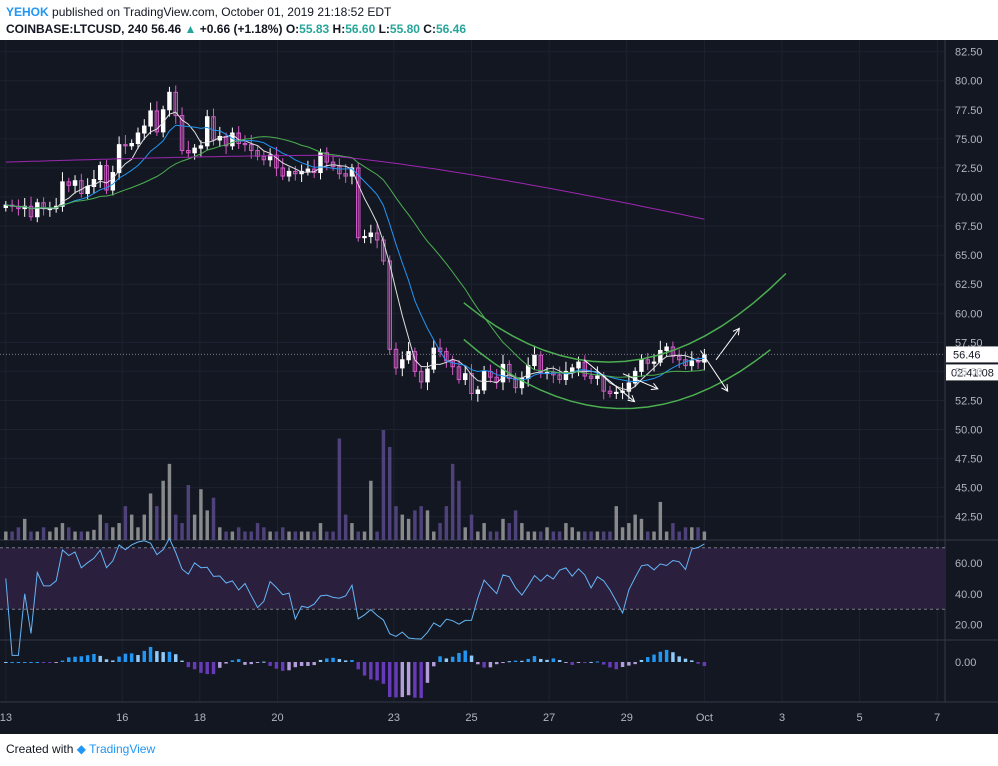  I want to click on price-tick-label: 50.00, so click(969, 431).